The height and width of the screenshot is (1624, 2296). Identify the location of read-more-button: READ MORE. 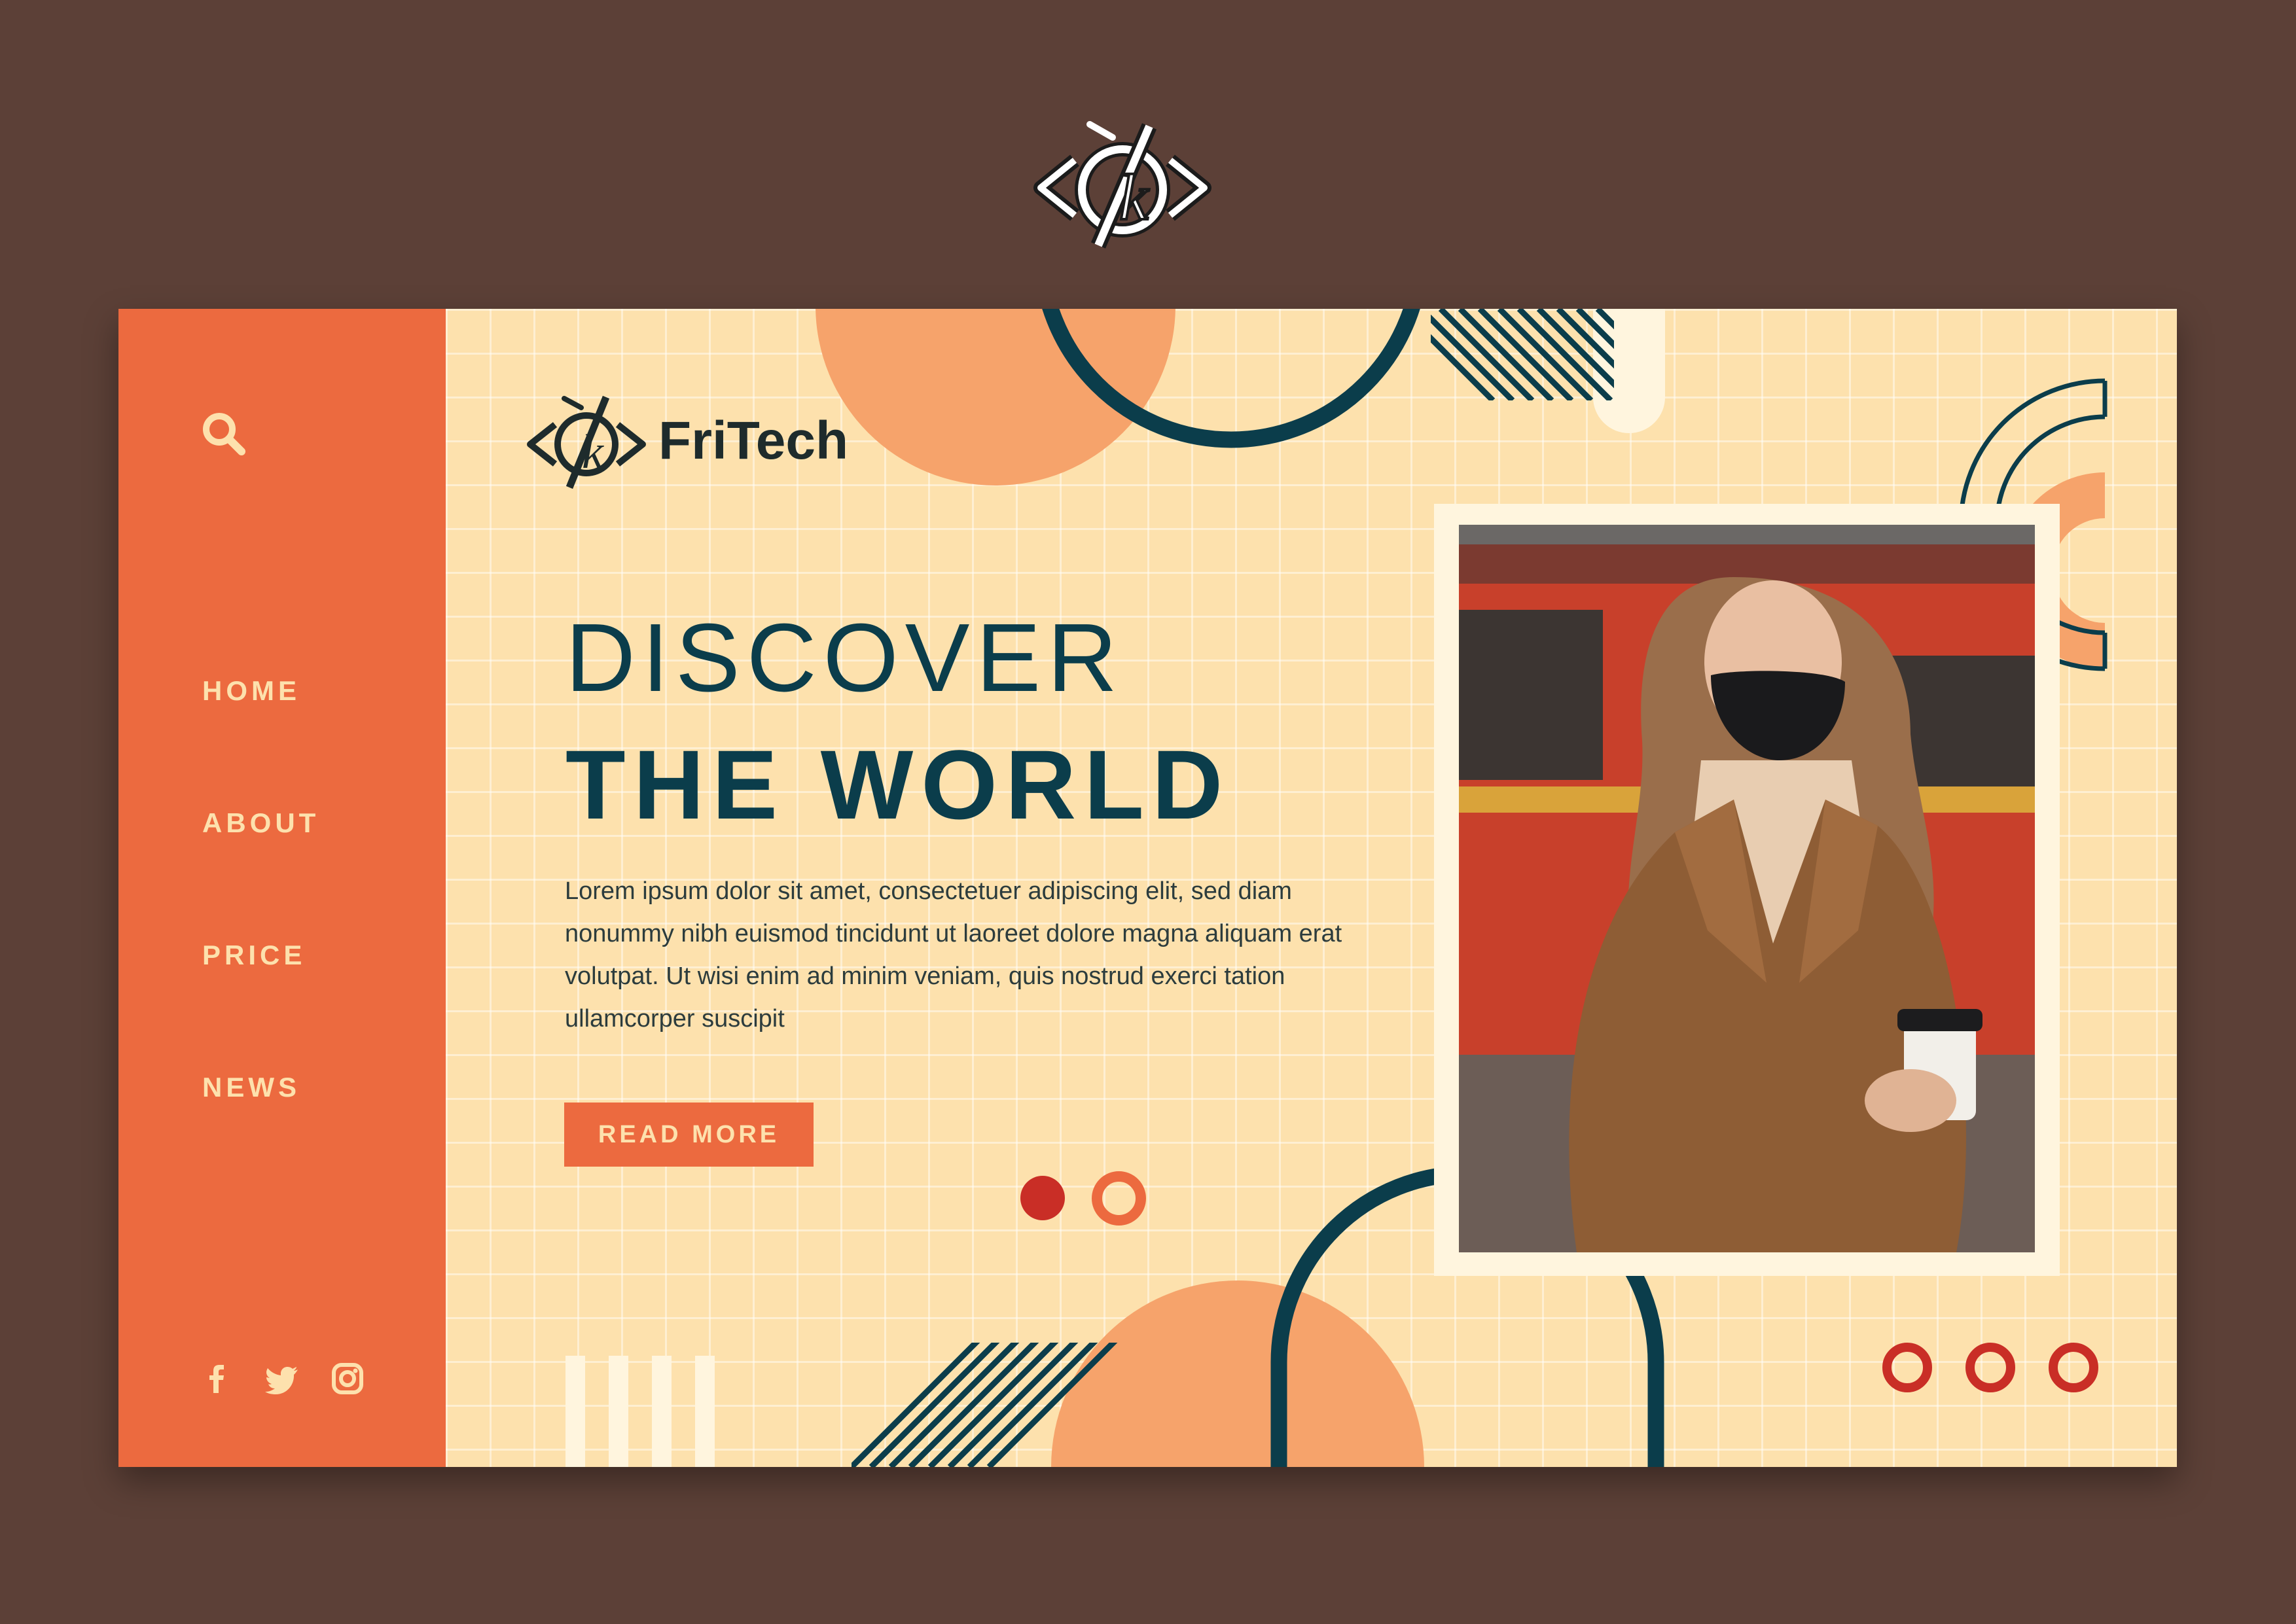
(689, 1135).